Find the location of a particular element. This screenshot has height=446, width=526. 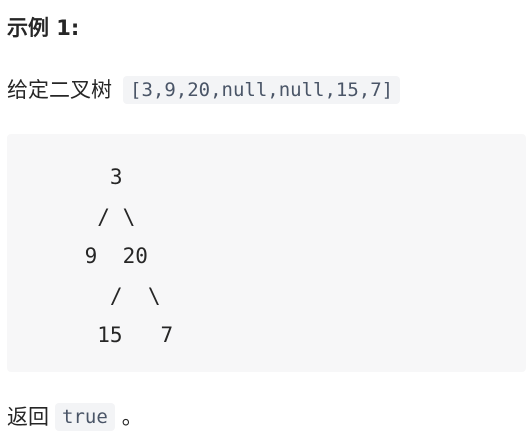

return-period: 。 is located at coordinates (132, 417).